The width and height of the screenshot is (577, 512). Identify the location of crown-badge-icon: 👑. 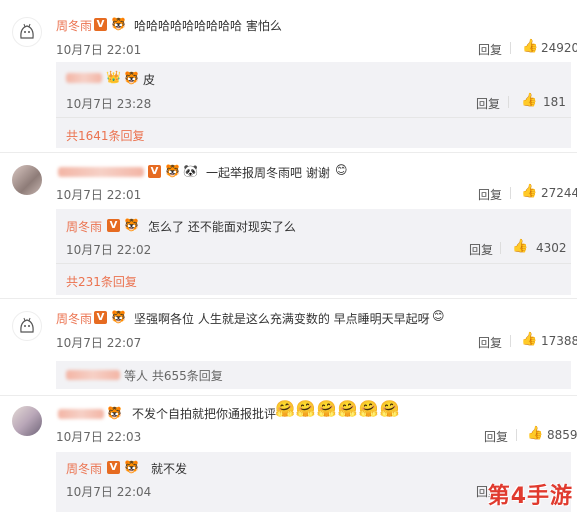
(113, 77).